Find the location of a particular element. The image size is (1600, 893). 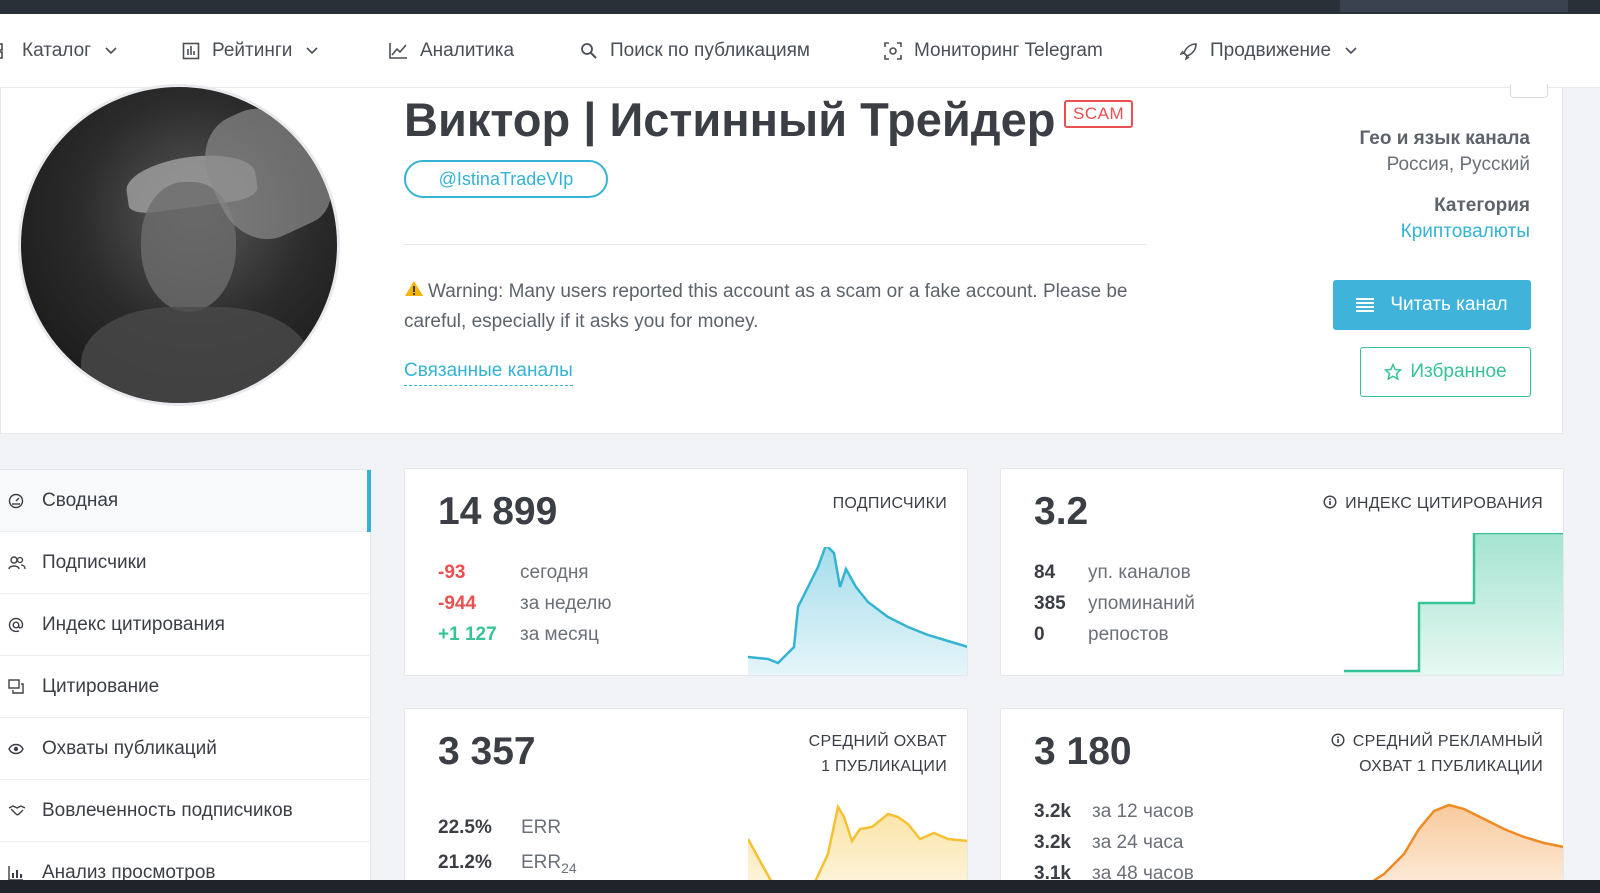

subscribers-week-label: за неделю is located at coordinates (566, 603).